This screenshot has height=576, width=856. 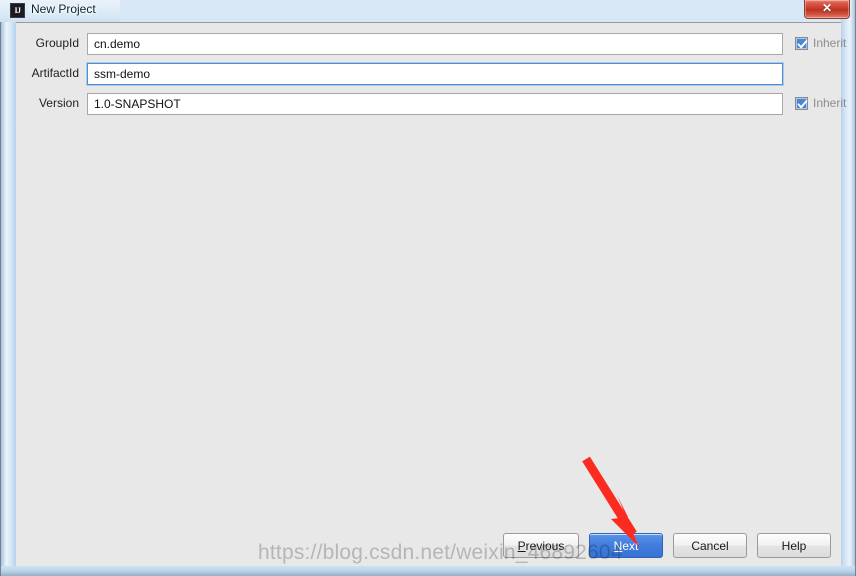 I want to click on previous-button: Previous, so click(x=541, y=545).